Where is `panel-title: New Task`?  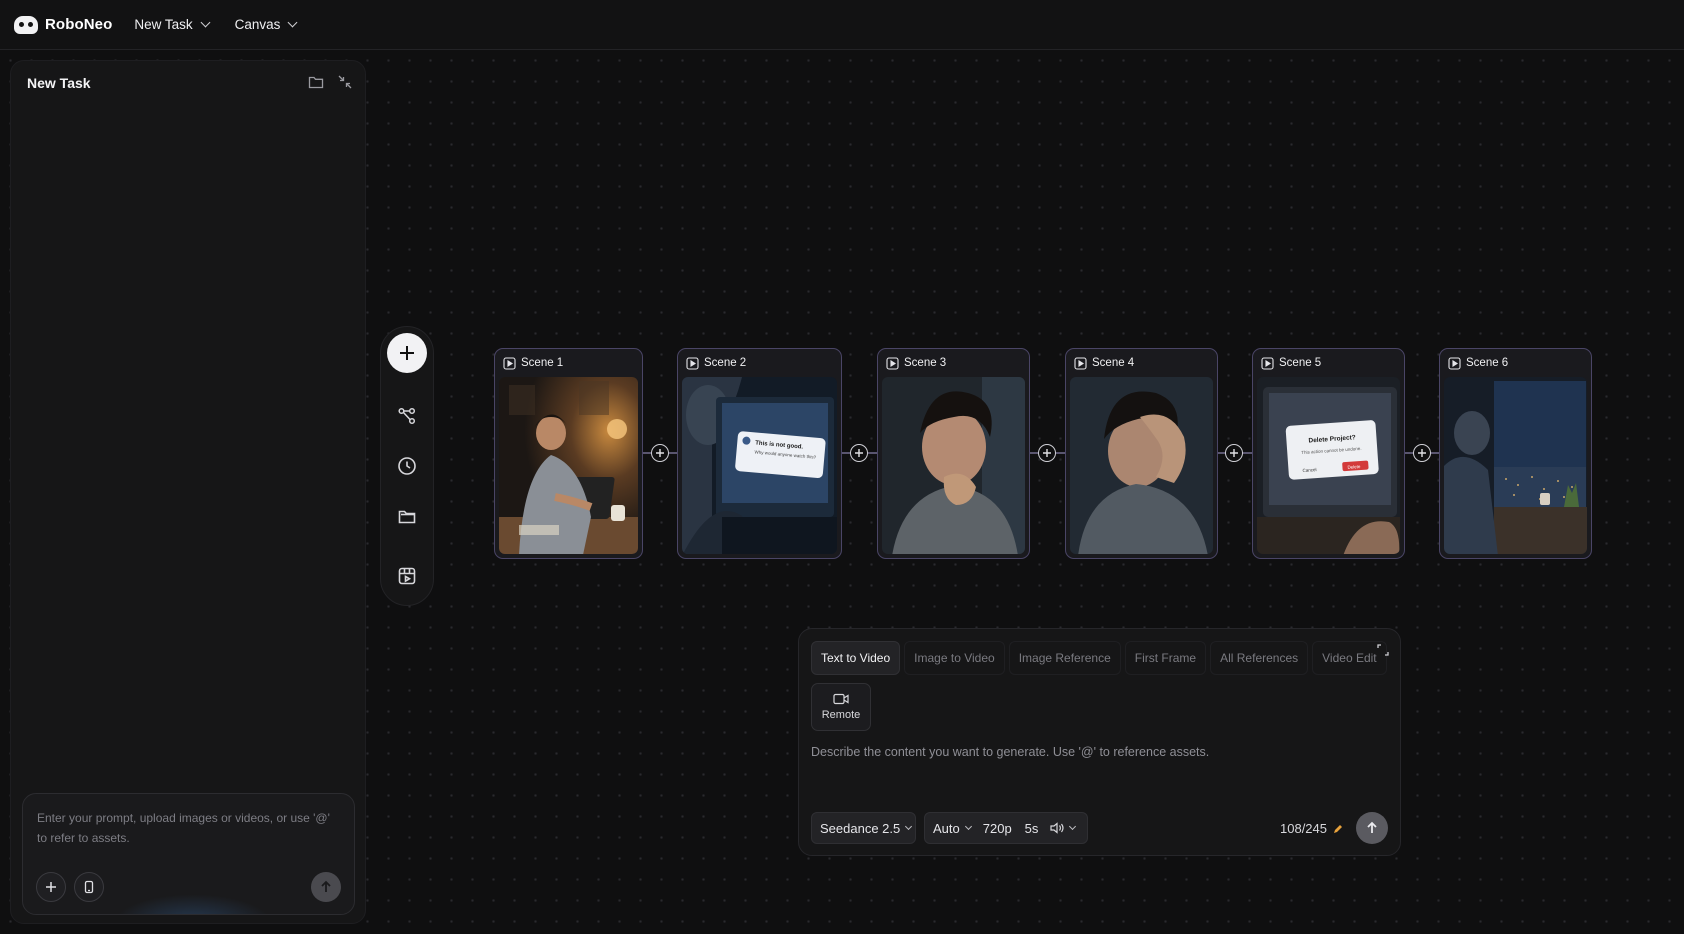 panel-title: New Task is located at coordinates (59, 83).